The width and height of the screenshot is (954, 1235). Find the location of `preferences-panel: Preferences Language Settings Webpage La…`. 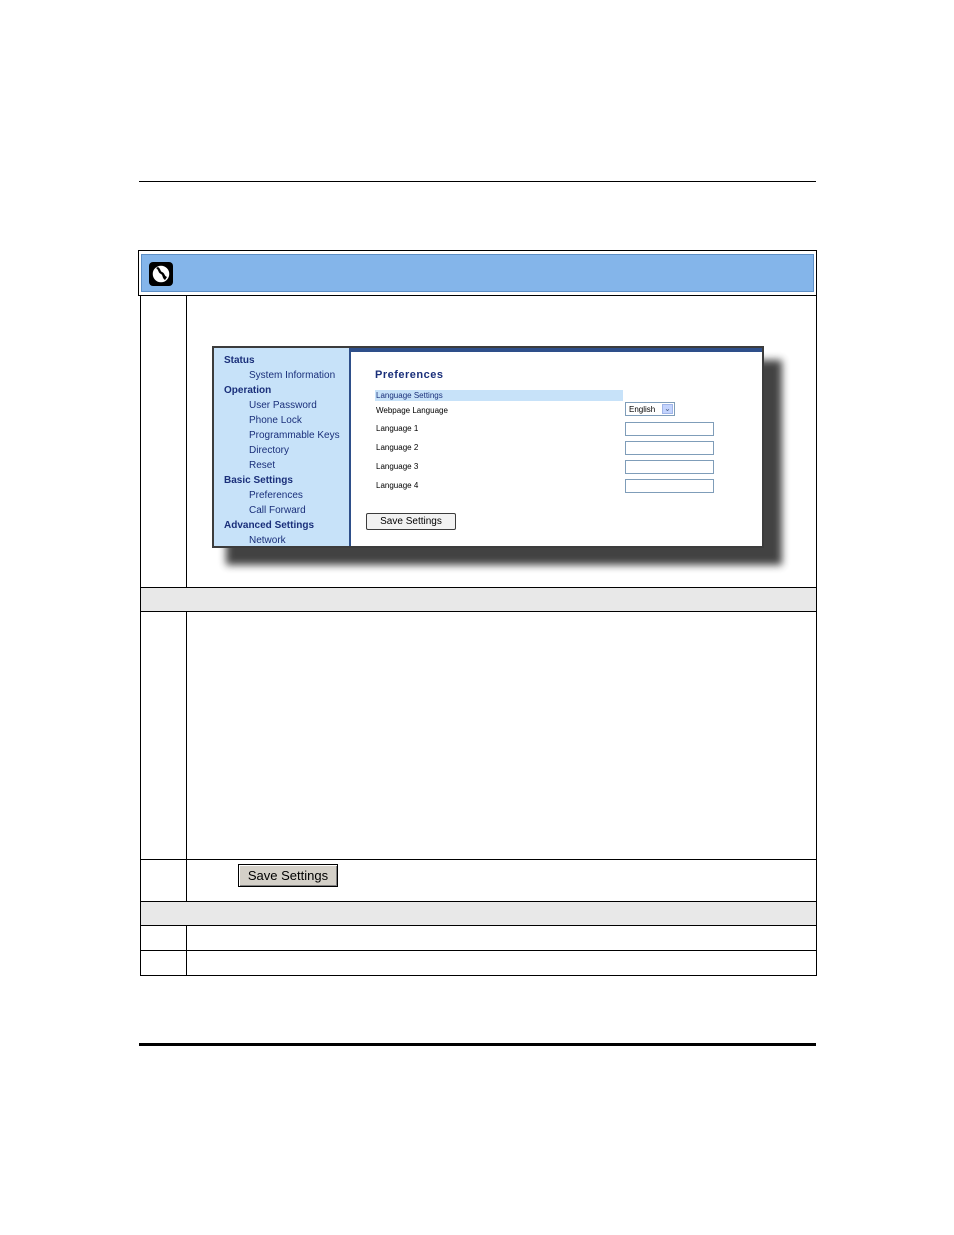

preferences-panel: Preferences Language Settings Webpage La… is located at coordinates (556, 449).